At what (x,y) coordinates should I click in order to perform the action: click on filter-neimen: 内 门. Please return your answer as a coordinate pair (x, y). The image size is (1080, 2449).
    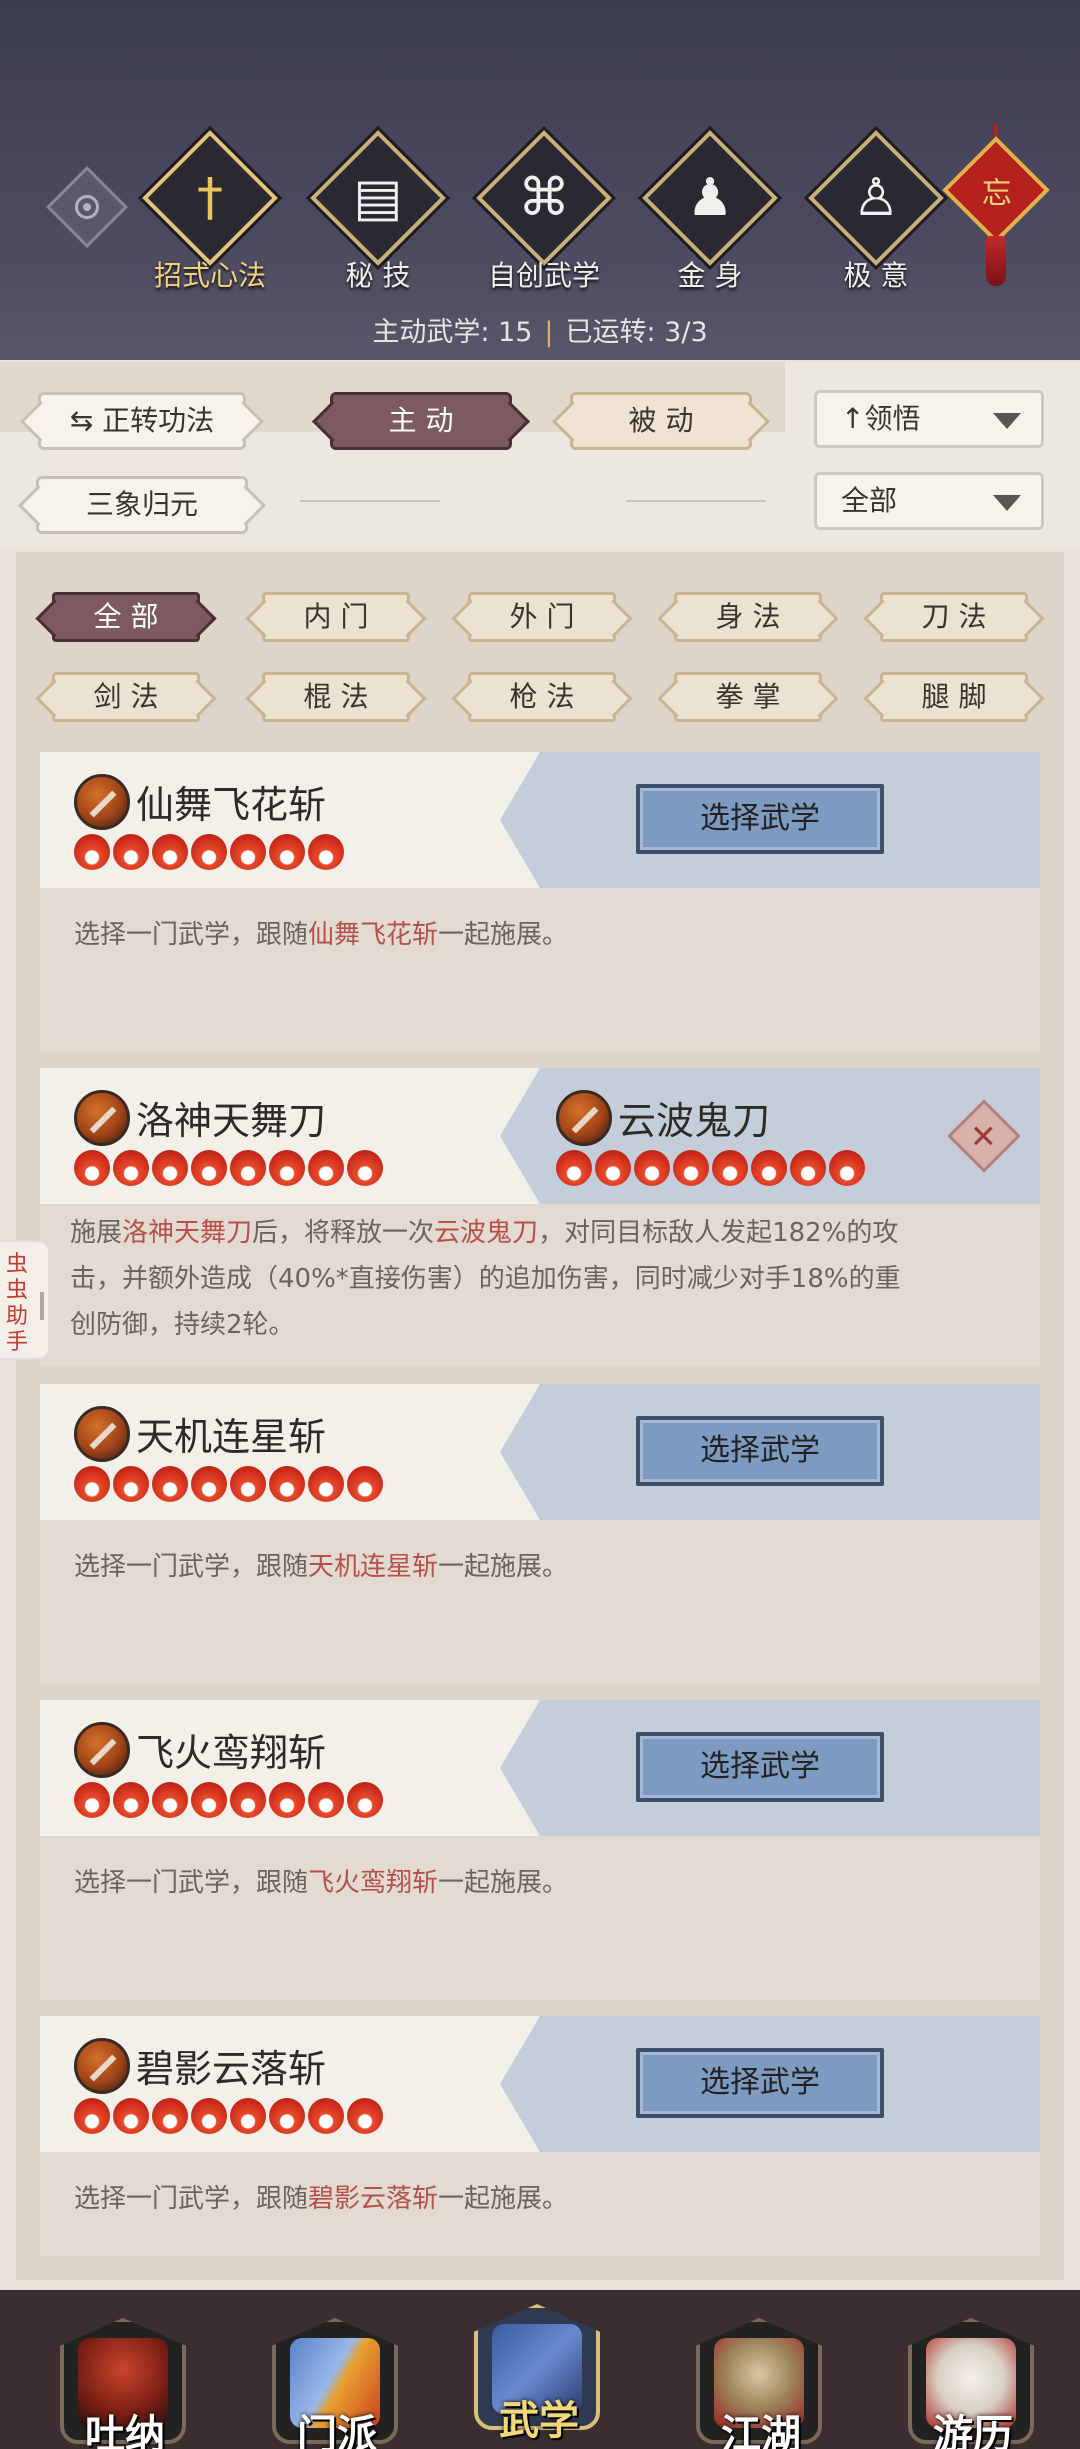
    Looking at the image, I should click on (336, 617).